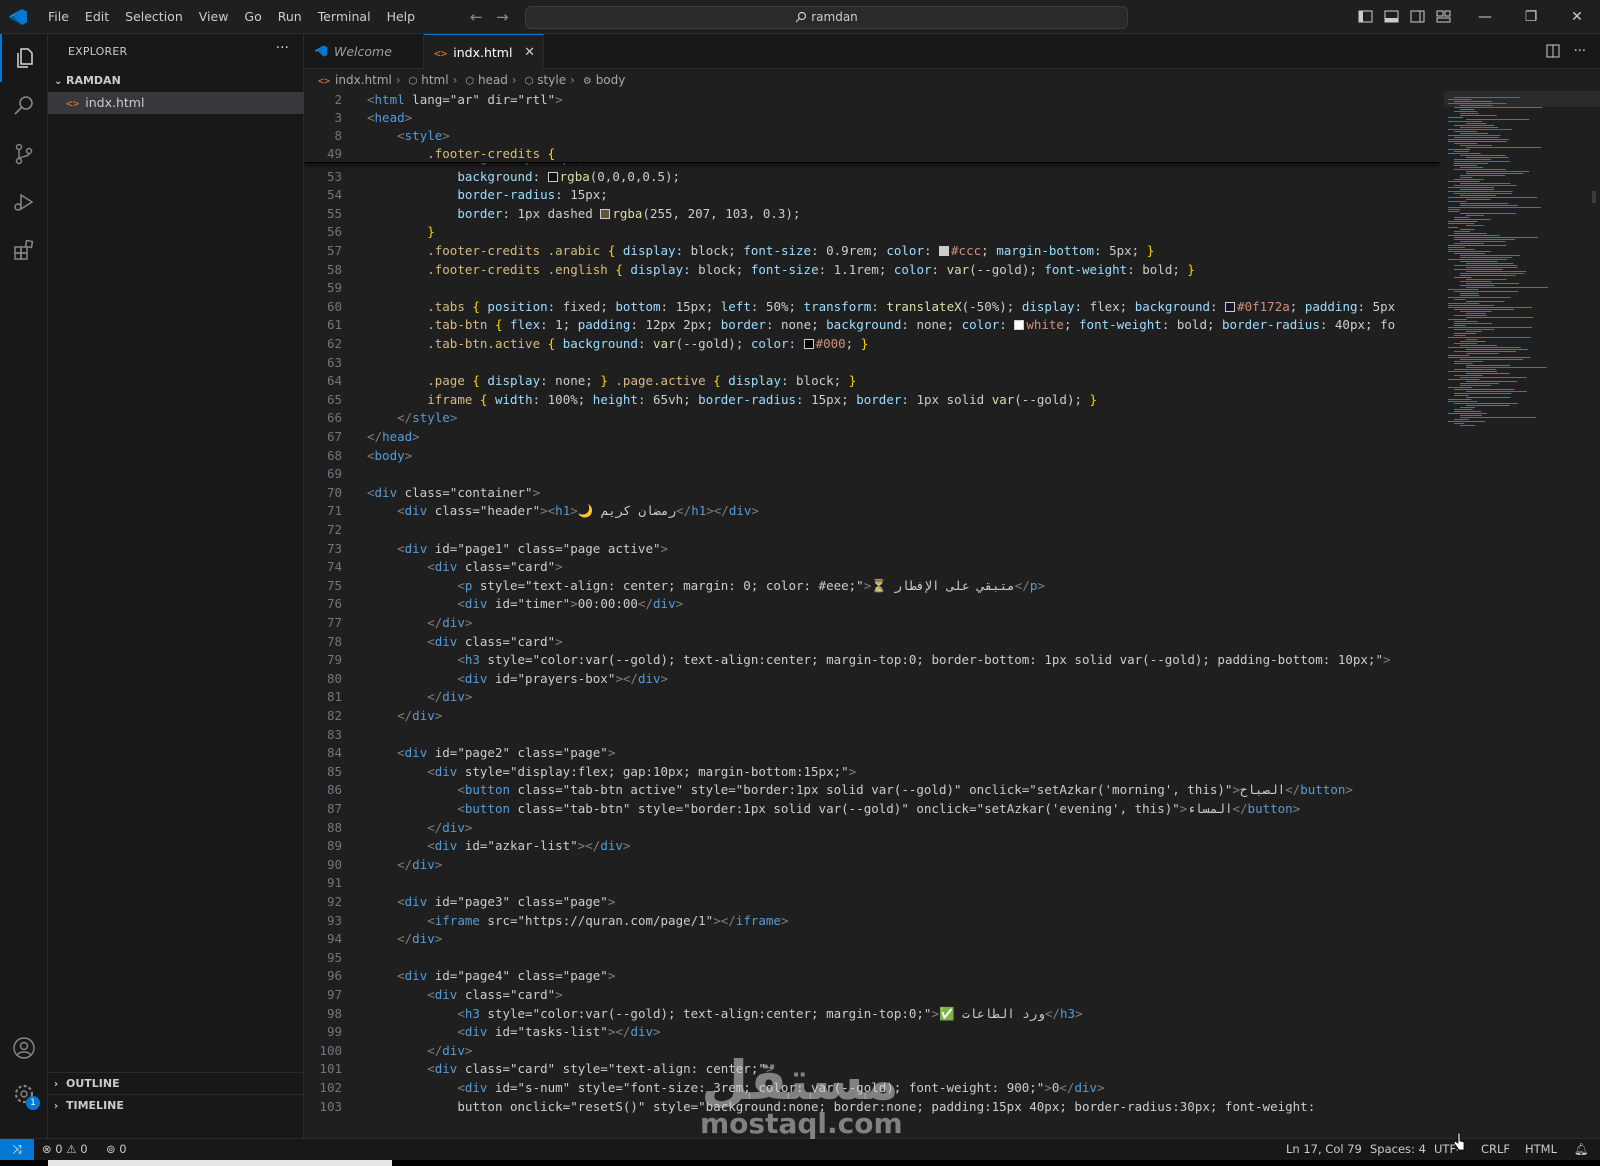  Describe the element at coordinates (24, 202) in the screenshot. I see `run-debug-icon` at that location.